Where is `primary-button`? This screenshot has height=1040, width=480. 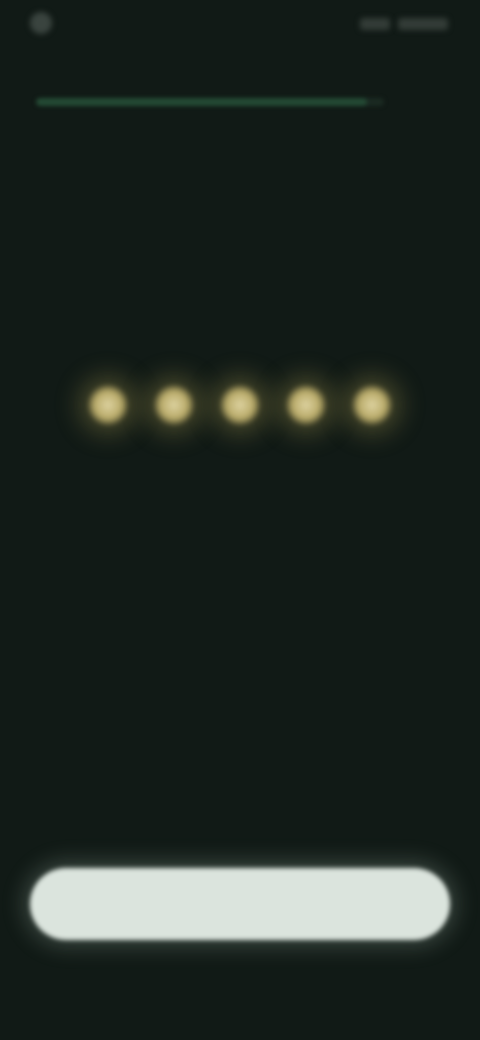
primary-button is located at coordinates (240, 904).